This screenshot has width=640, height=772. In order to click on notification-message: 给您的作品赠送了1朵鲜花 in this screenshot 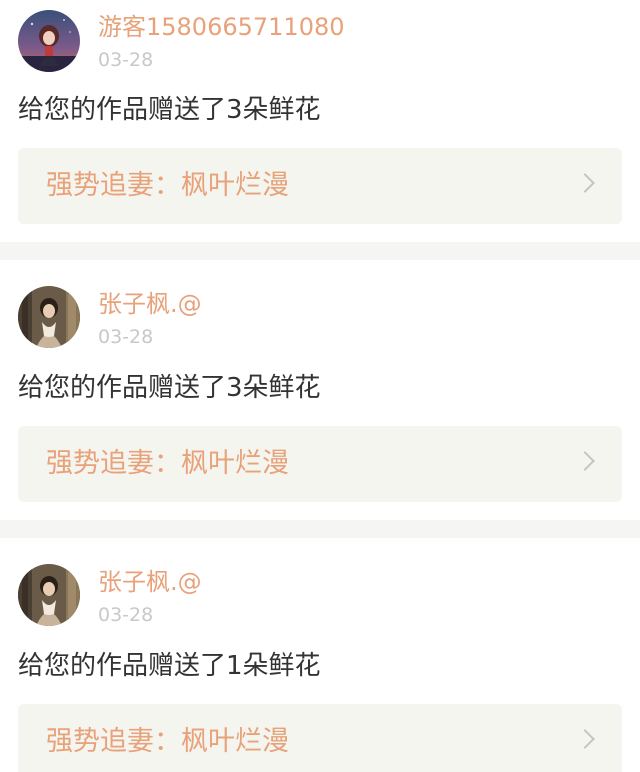, I will do `click(169, 666)`.